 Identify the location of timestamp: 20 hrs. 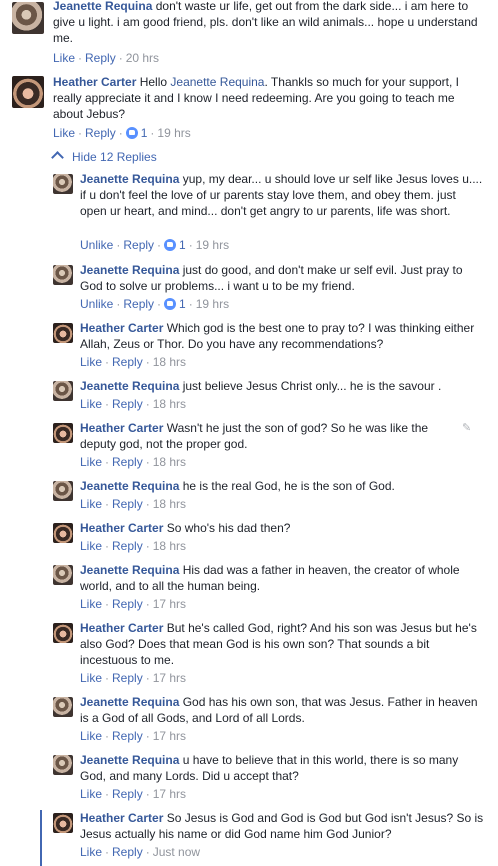
(142, 58).